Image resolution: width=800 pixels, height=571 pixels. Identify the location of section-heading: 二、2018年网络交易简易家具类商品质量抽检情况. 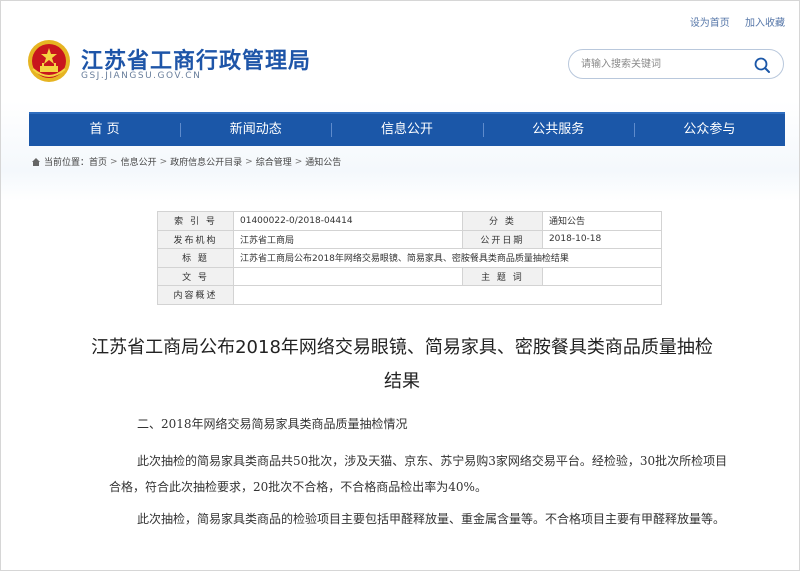
(272, 424).